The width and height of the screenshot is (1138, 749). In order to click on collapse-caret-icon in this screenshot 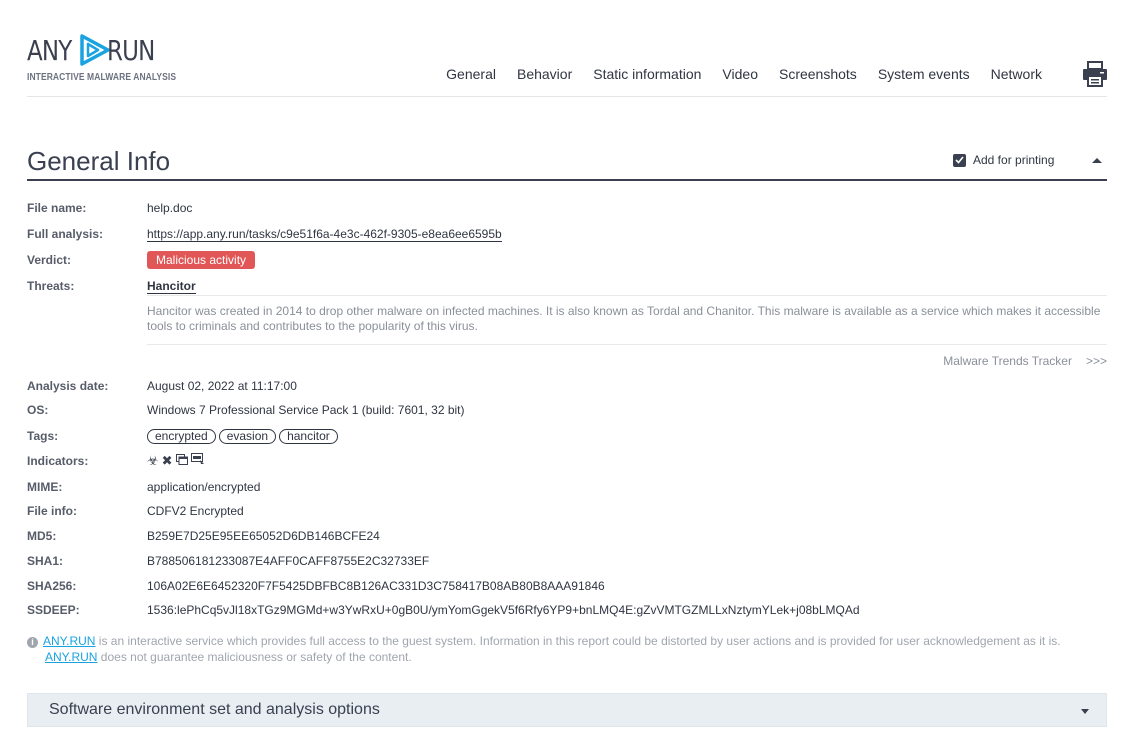, I will do `click(1097, 160)`.